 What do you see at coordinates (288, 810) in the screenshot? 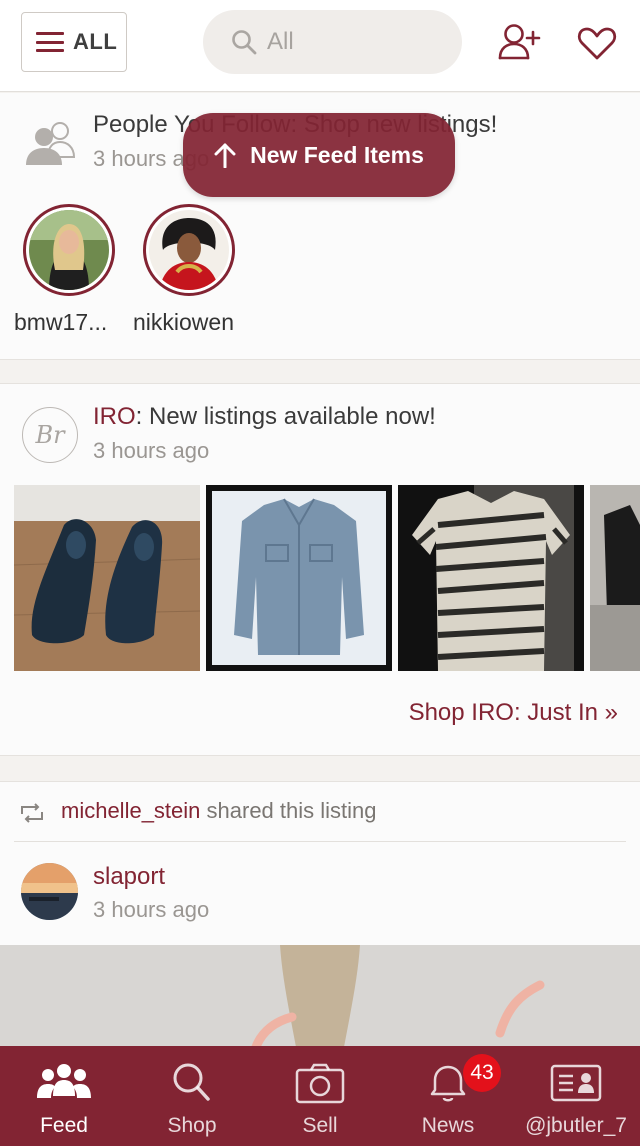
I see `share-action-text: shared this listing` at bounding box center [288, 810].